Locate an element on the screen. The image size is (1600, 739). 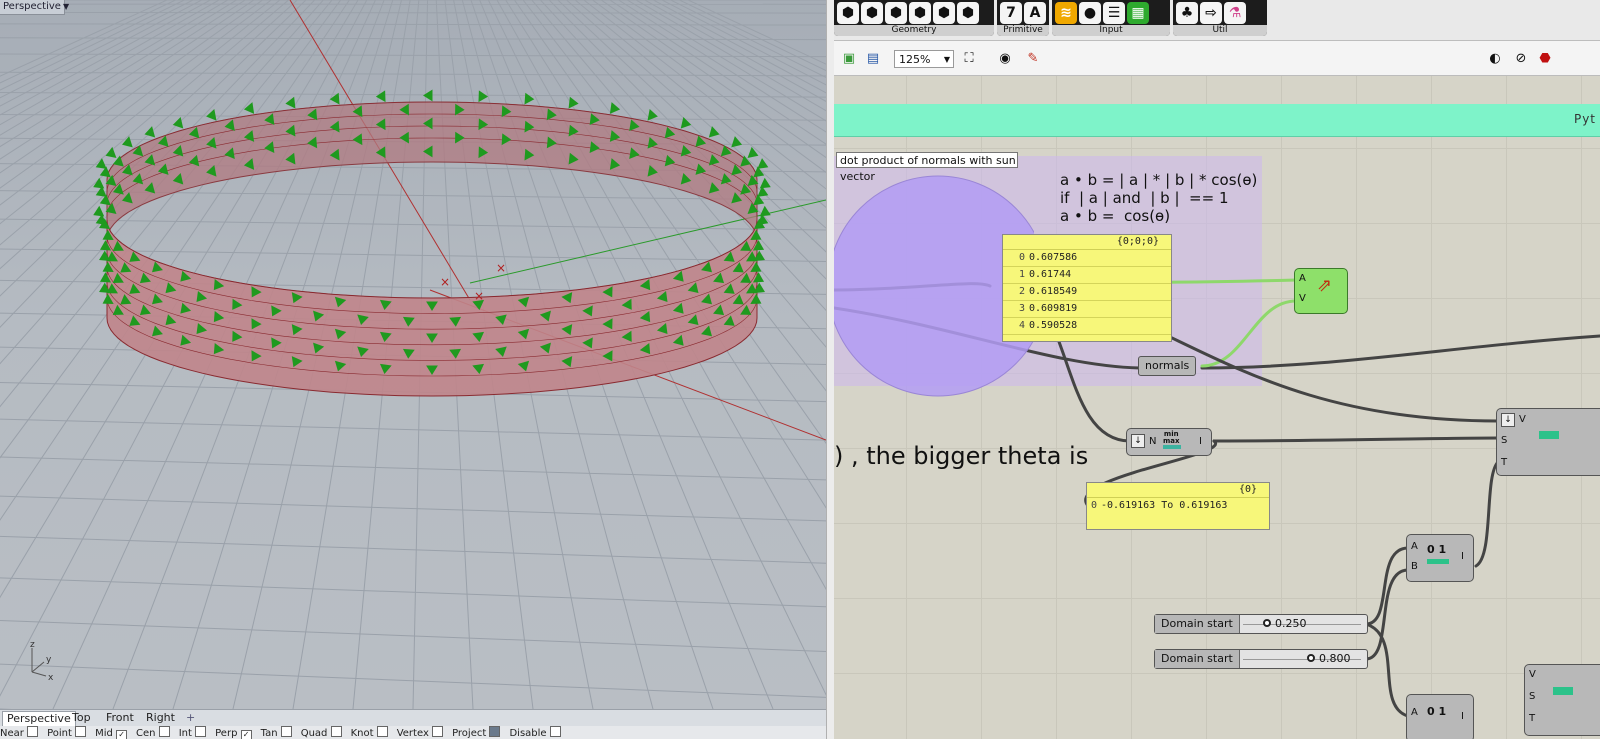
vector-arrows-icon: ⇗ is located at coordinates (1325, 285).